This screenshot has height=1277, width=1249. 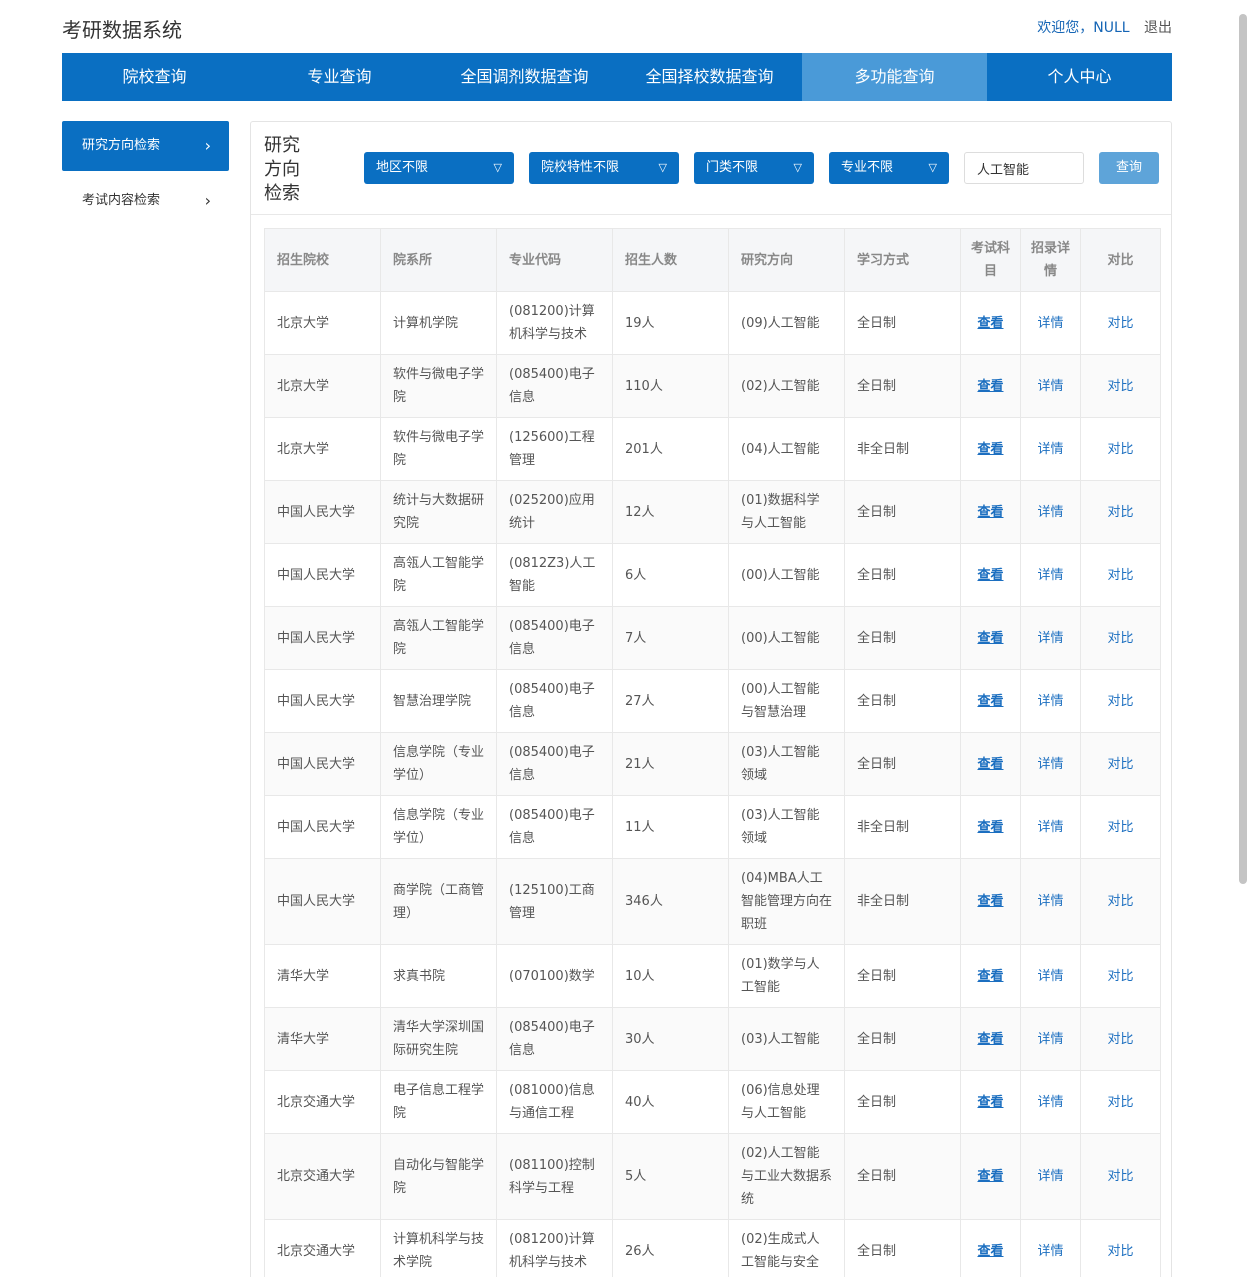 I want to click on cell-school: 北京大学, so click(x=322, y=323).